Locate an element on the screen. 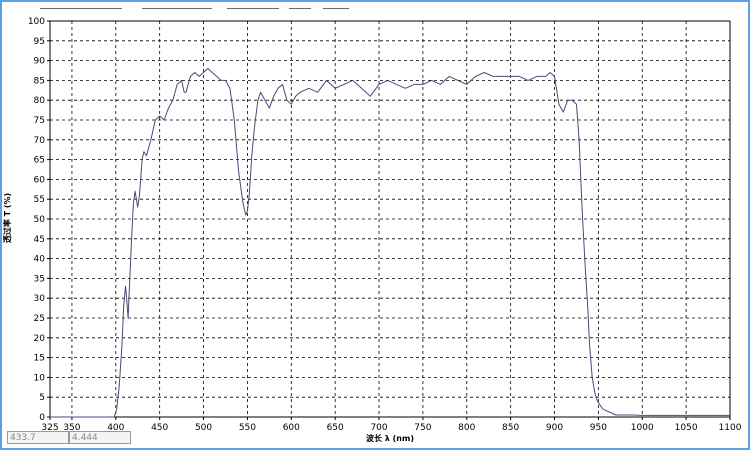  y-tick-label-80: 80 is located at coordinates (40, 101).